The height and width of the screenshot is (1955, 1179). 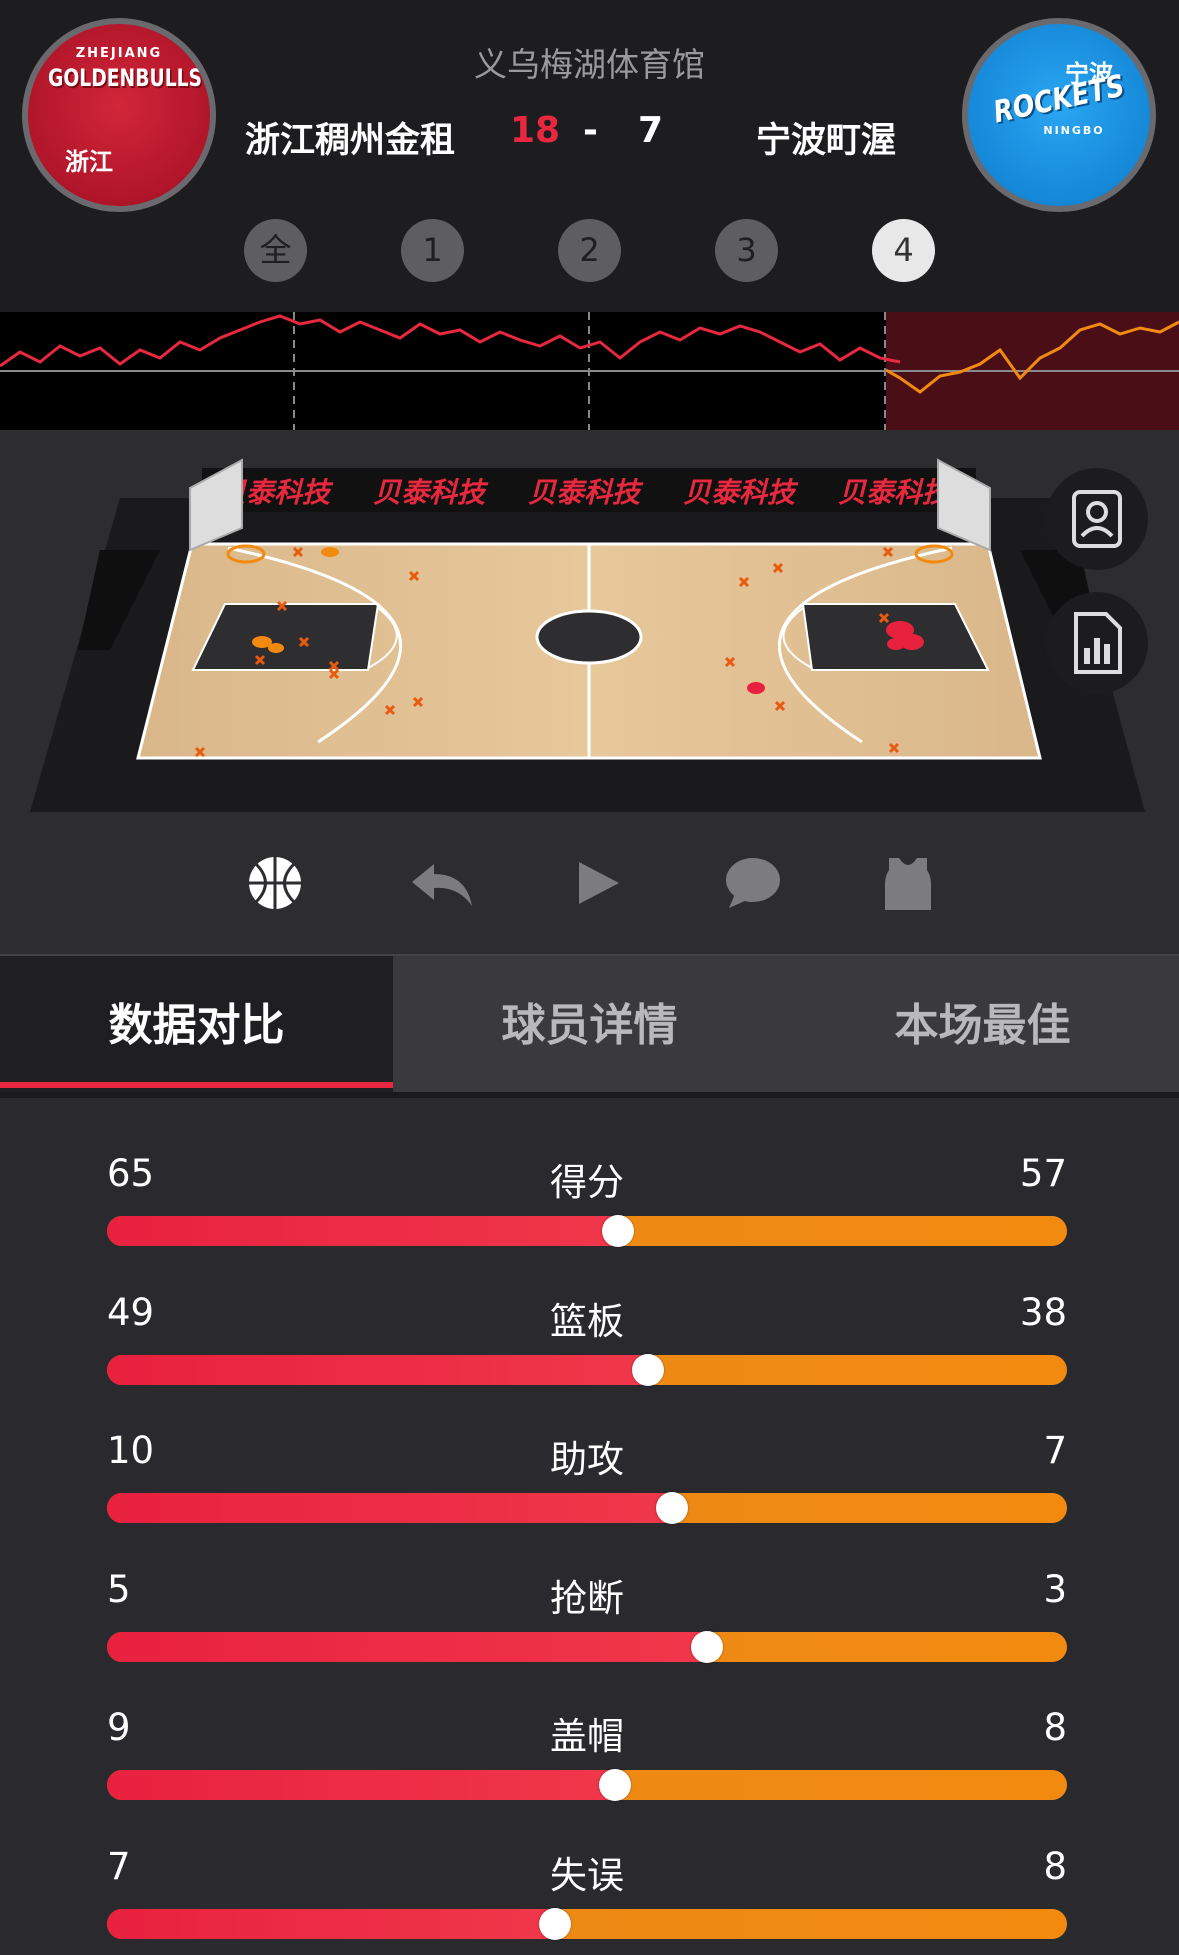 What do you see at coordinates (587, 1875) in the screenshot?
I see `stat-label: 失误` at bounding box center [587, 1875].